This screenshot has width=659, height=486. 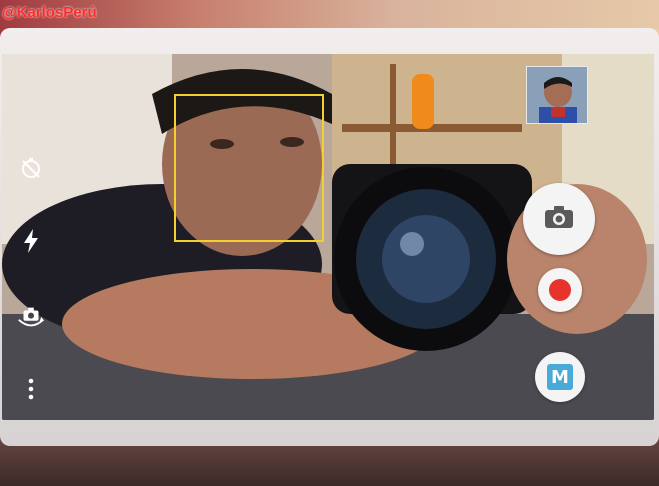 I want to click on mode-button: M, so click(x=560, y=377).